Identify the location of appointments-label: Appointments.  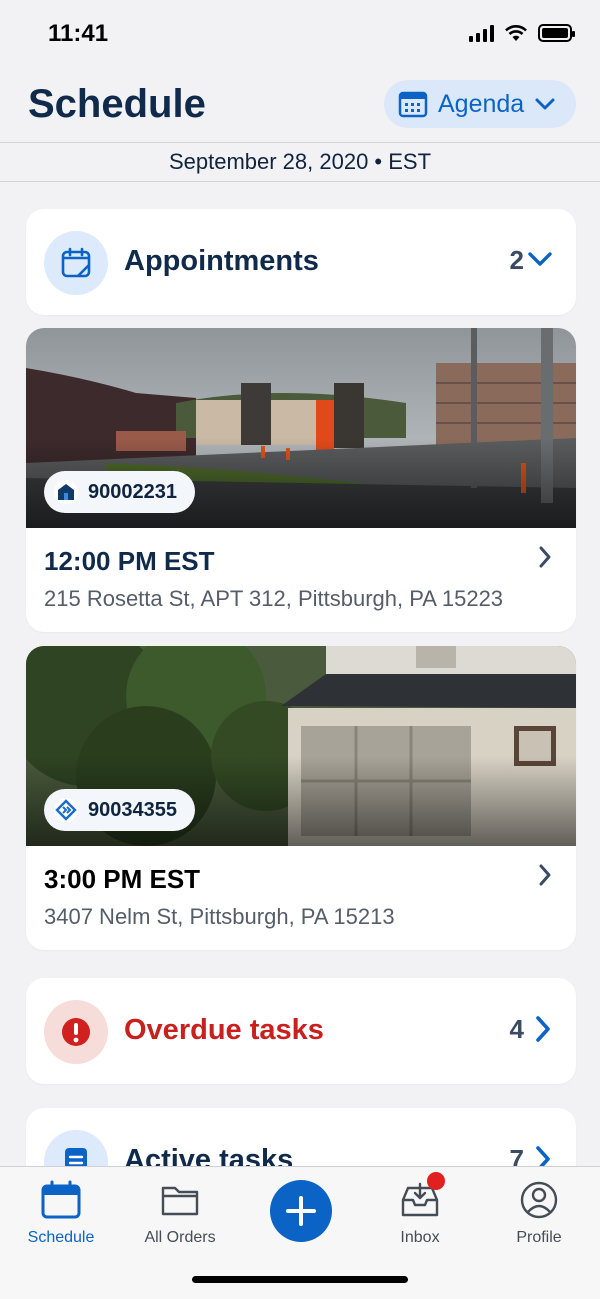
(221, 261).